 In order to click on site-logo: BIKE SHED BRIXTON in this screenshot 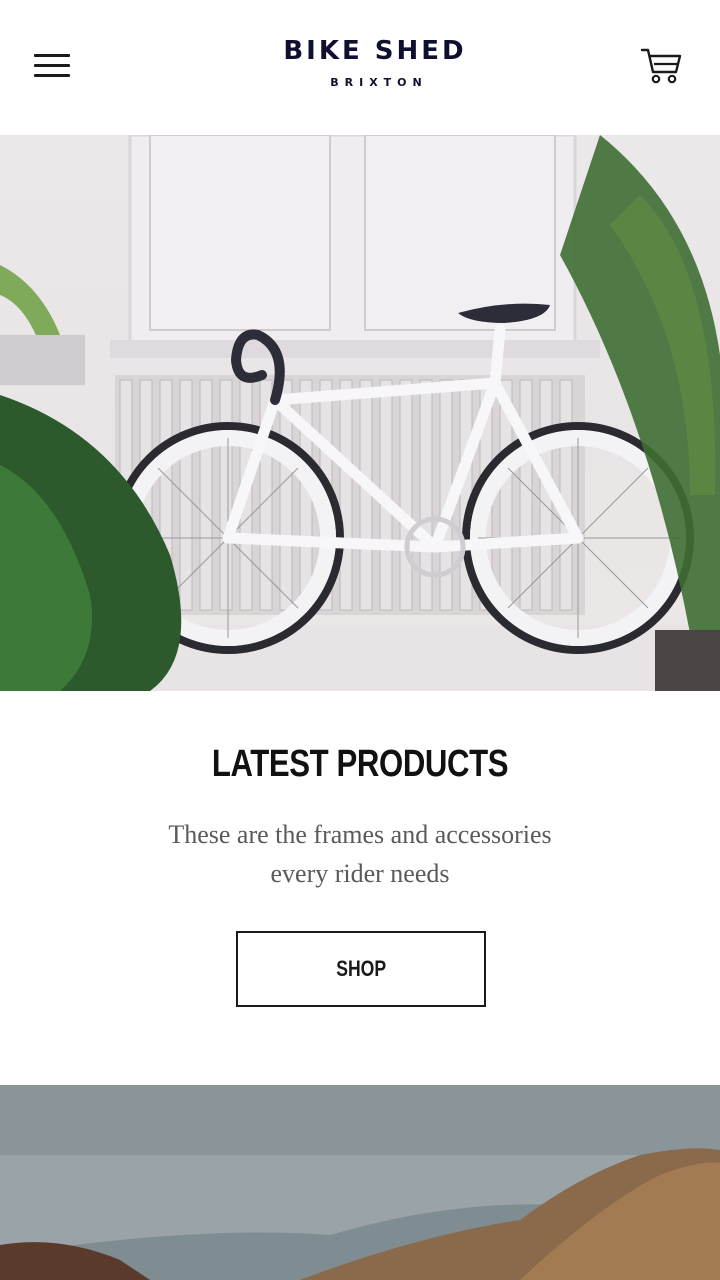, I will do `click(360, 62)`.